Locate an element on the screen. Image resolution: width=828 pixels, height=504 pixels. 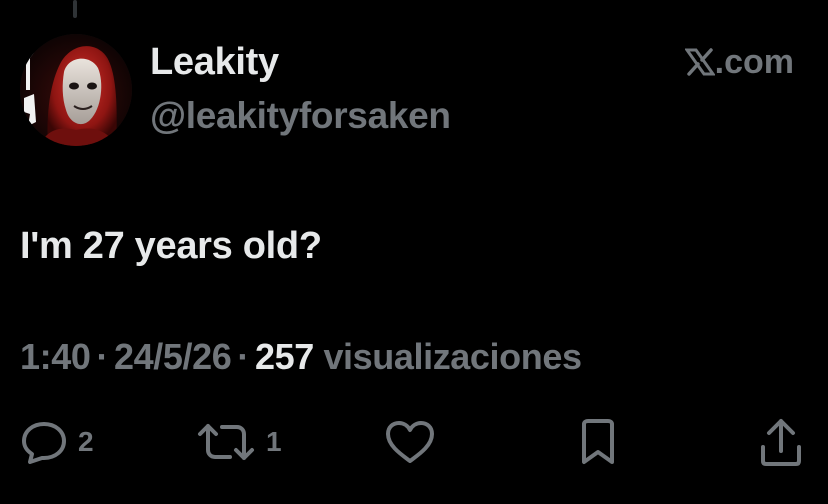
tweet-meta: 1:40 · 24/5/26 · 257 visualizaciones is located at coordinates (301, 357).